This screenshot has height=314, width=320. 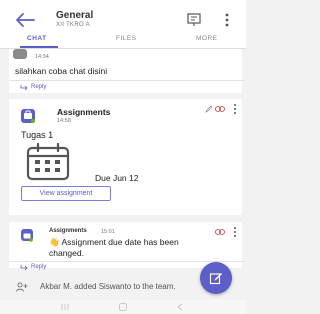 I want to click on meeting-icon, so click(x=194, y=20).